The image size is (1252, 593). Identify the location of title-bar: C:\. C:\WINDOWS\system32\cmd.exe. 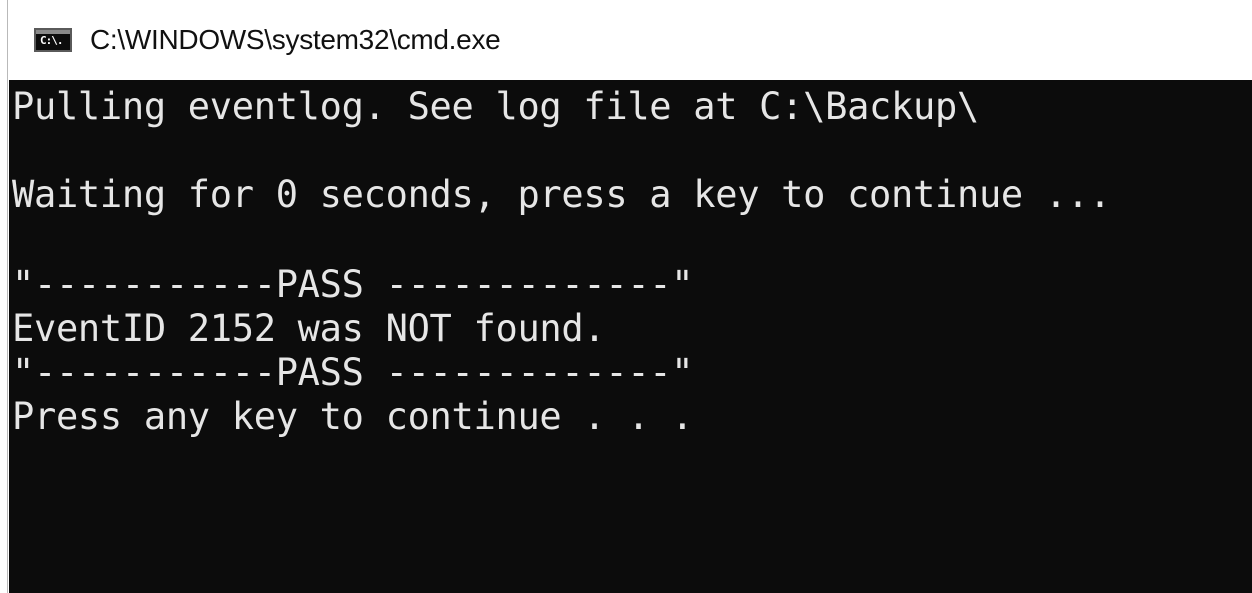
(630, 40).